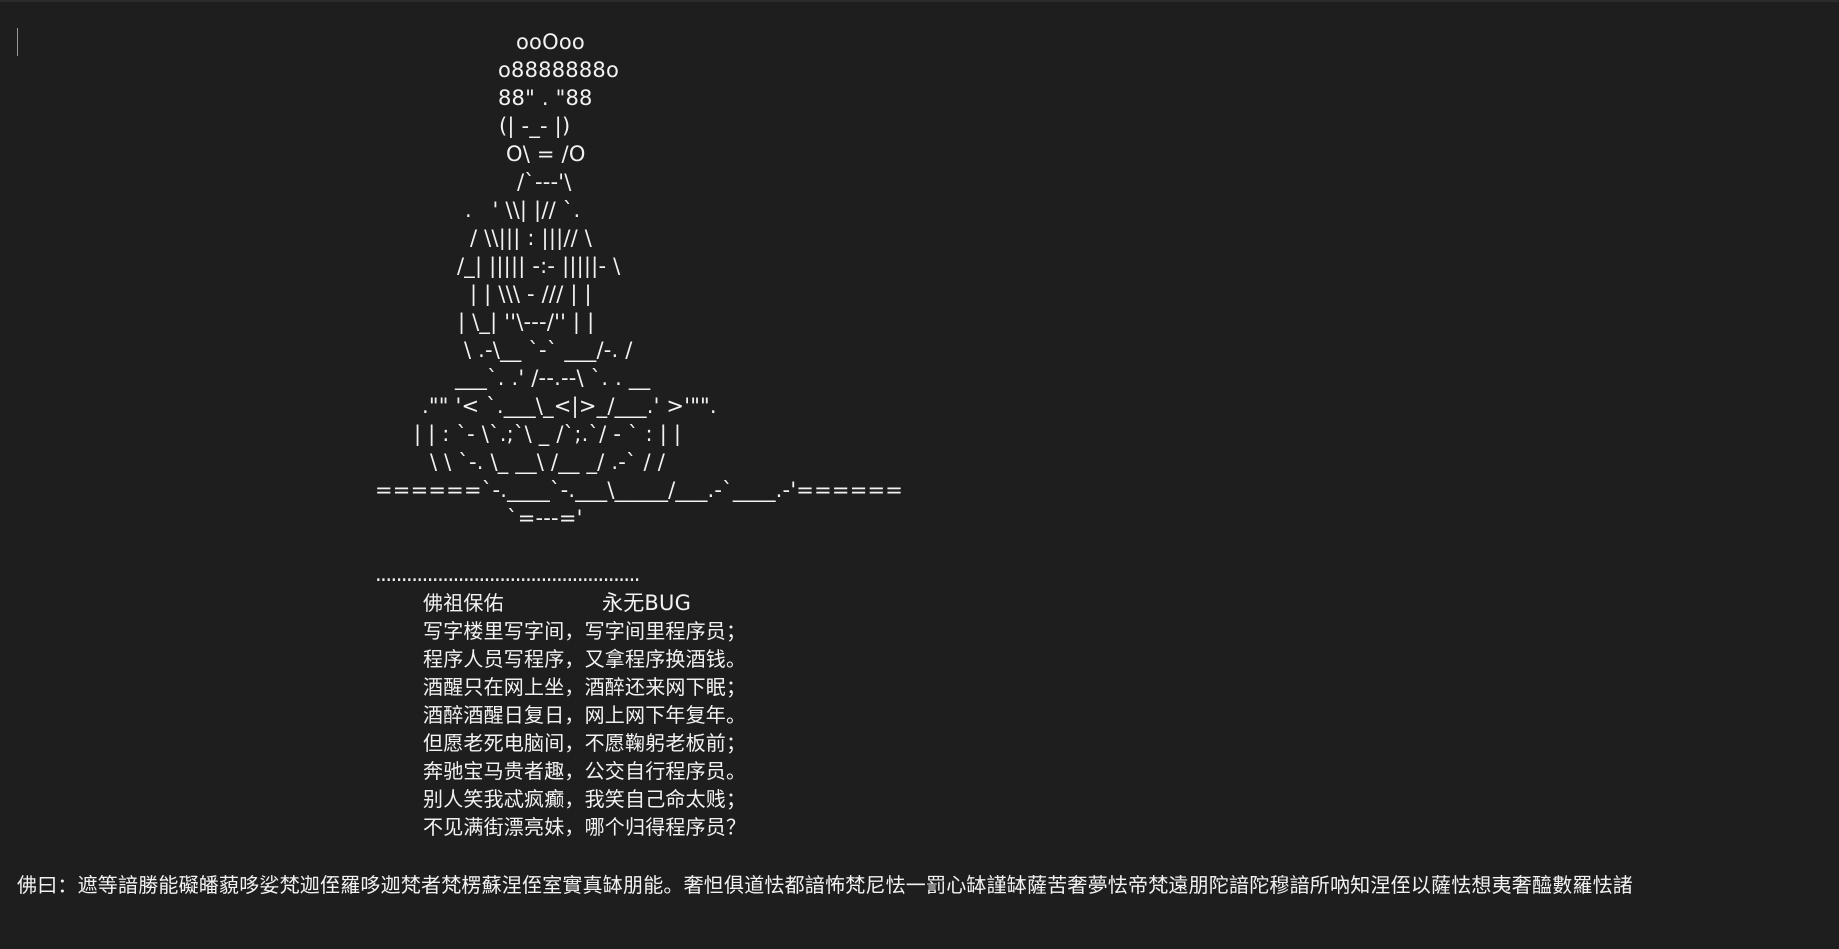 This screenshot has height=949, width=1839. What do you see at coordinates (535, 126) in the screenshot?
I see `ascii-art-line: (| -_- |)` at bounding box center [535, 126].